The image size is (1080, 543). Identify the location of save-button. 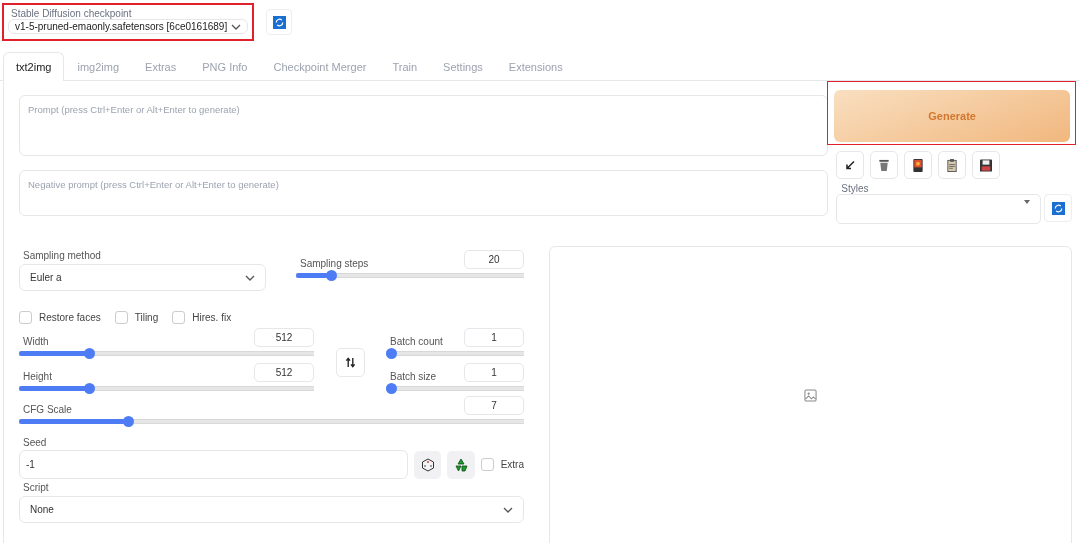
(986, 165).